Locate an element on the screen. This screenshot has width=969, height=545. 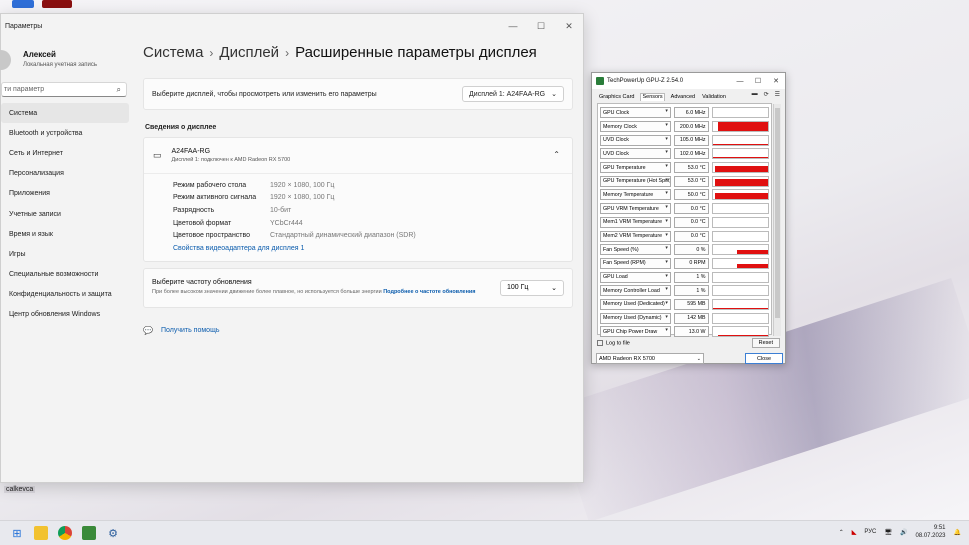
sidebar-item-accounts: Учетные записи is located at coordinates (65, 214).